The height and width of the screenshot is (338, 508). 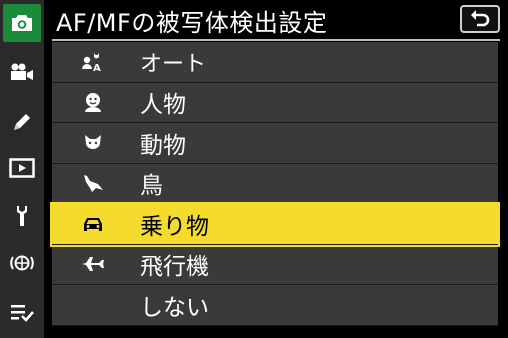 I want to click on back-button, so click(x=480, y=19).